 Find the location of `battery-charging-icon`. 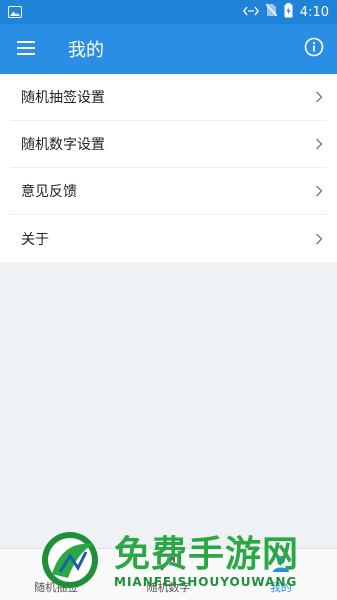

battery-charging-icon is located at coordinates (288, 12).